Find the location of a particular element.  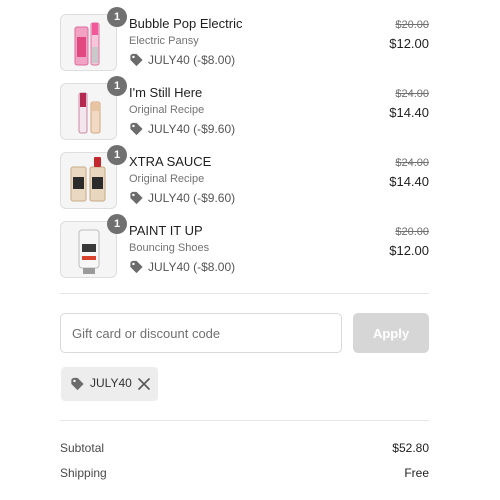

applied-discount-chip: JULY40 is located at coordinates (109, 384).